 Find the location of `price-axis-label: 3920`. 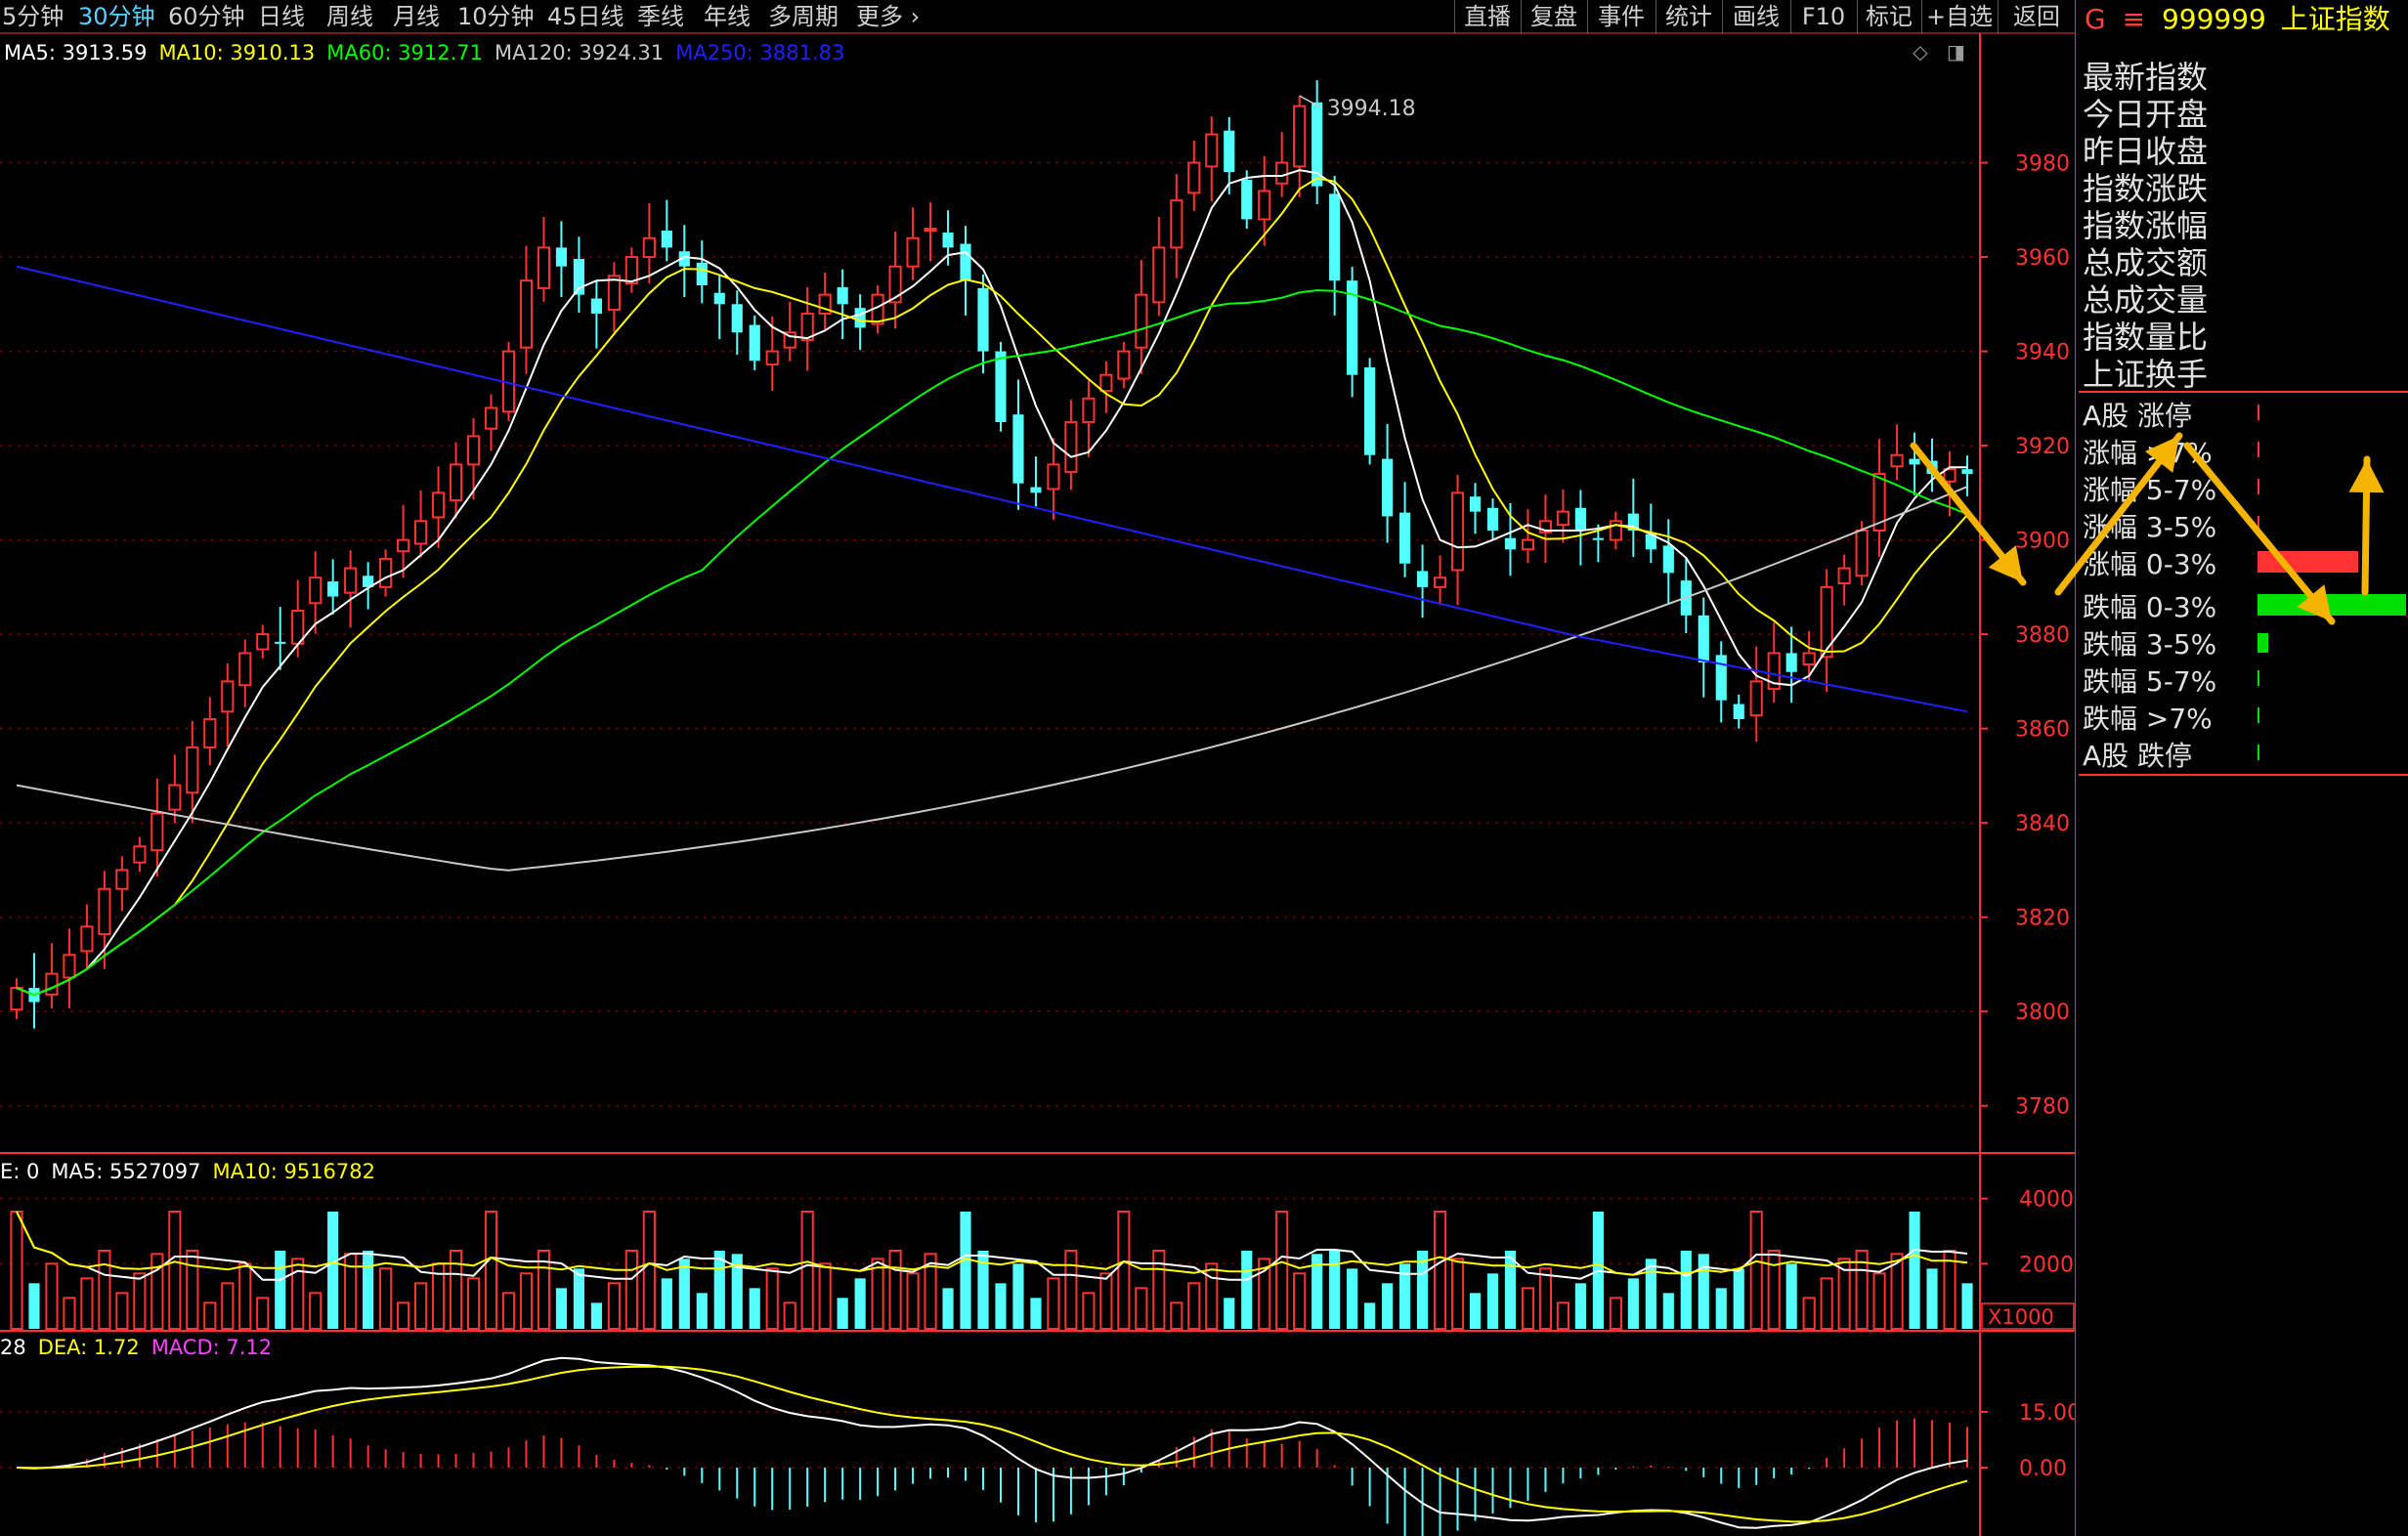

price-axis-label: 3920 is located at coordinates (2042, 447).